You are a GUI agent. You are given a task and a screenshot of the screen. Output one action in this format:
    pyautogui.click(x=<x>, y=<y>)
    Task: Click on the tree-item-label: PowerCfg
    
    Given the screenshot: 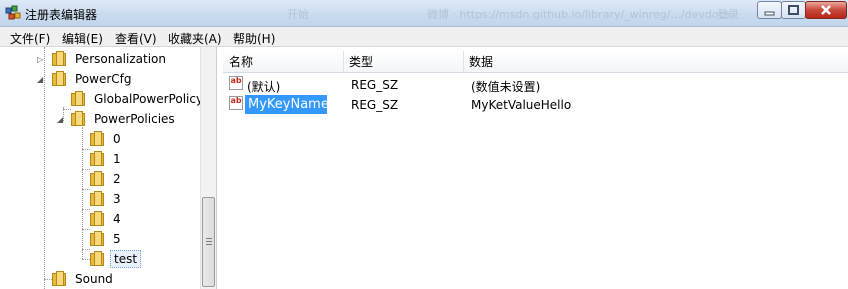 What is the action you would take?
    pyautogui.click(x=103, y=79)
    